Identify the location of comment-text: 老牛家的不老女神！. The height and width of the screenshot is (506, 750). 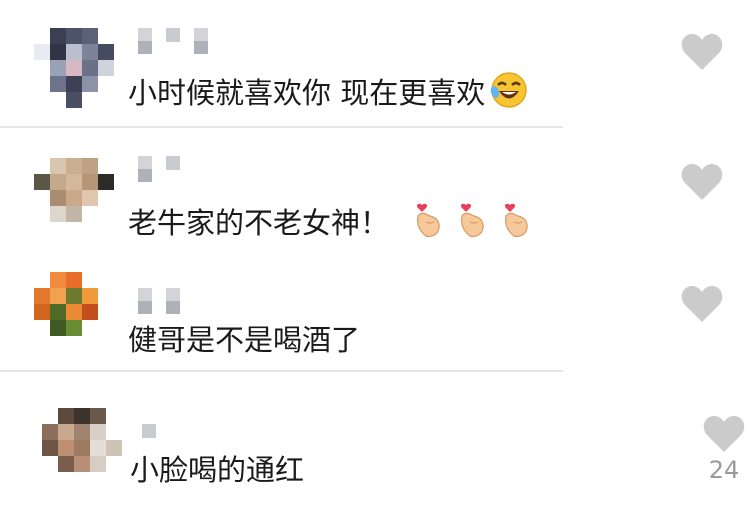
(335, 225).